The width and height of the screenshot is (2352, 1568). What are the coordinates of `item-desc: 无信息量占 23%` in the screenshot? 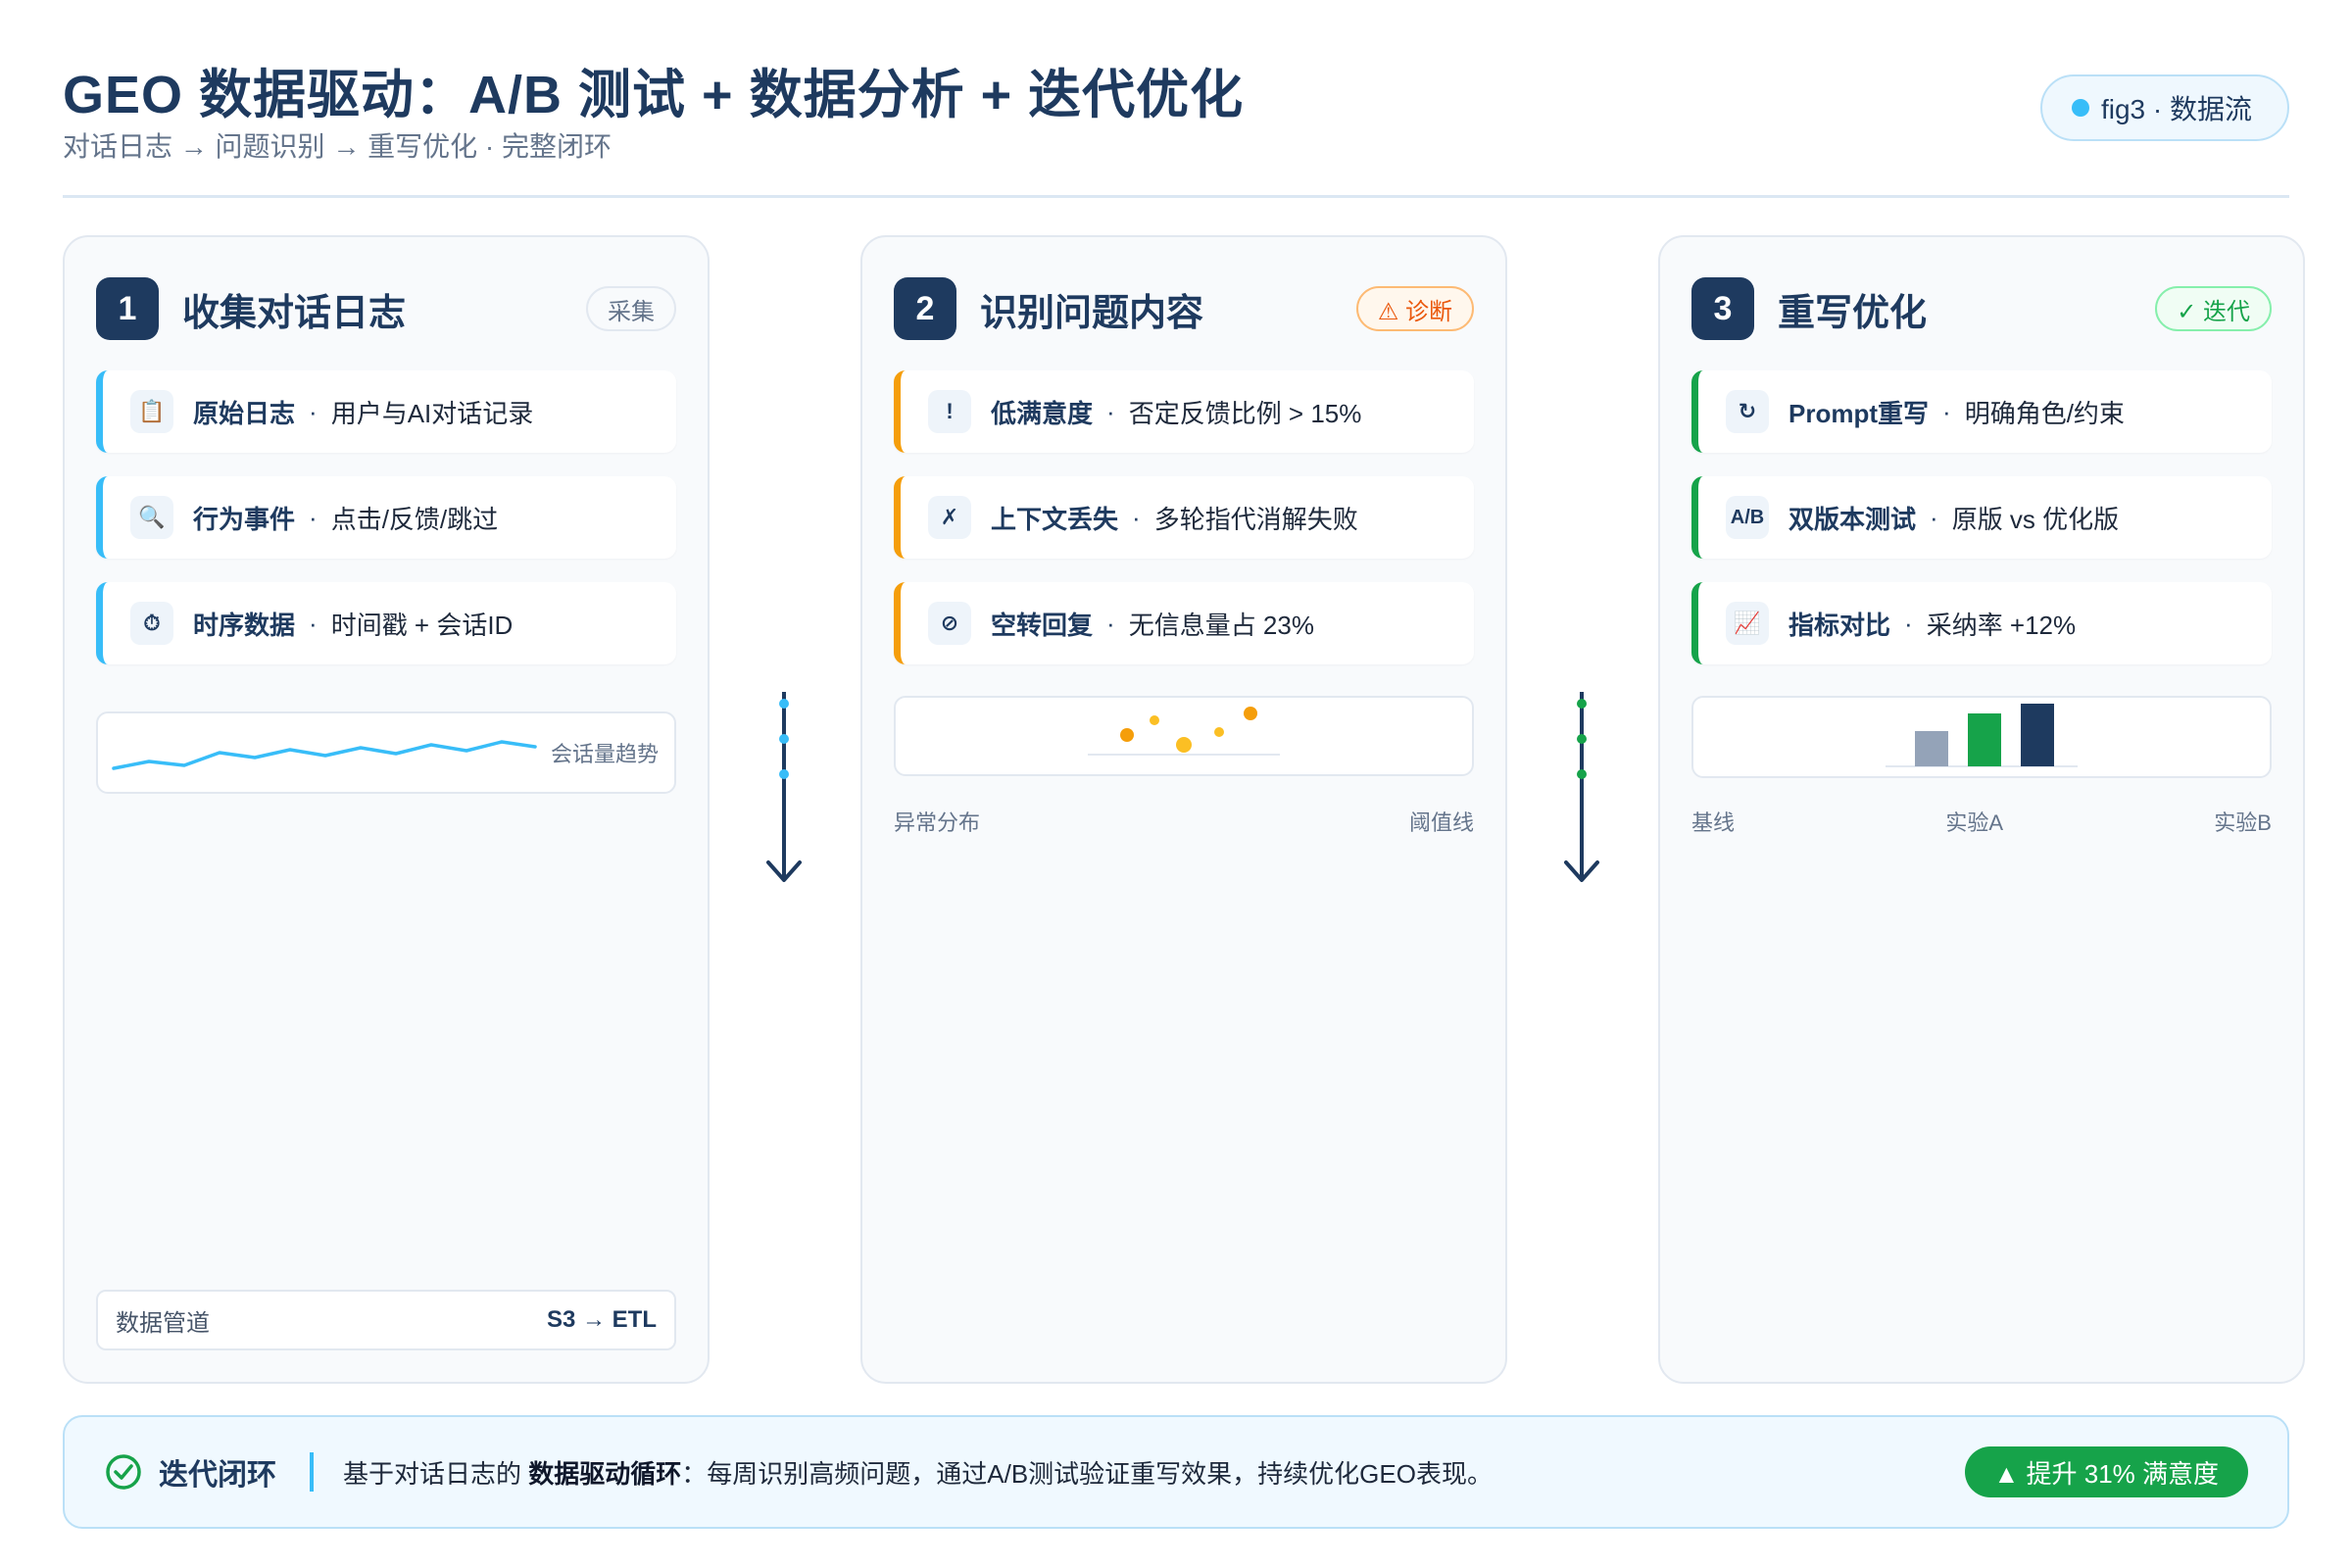 It's located at (1221, 625).